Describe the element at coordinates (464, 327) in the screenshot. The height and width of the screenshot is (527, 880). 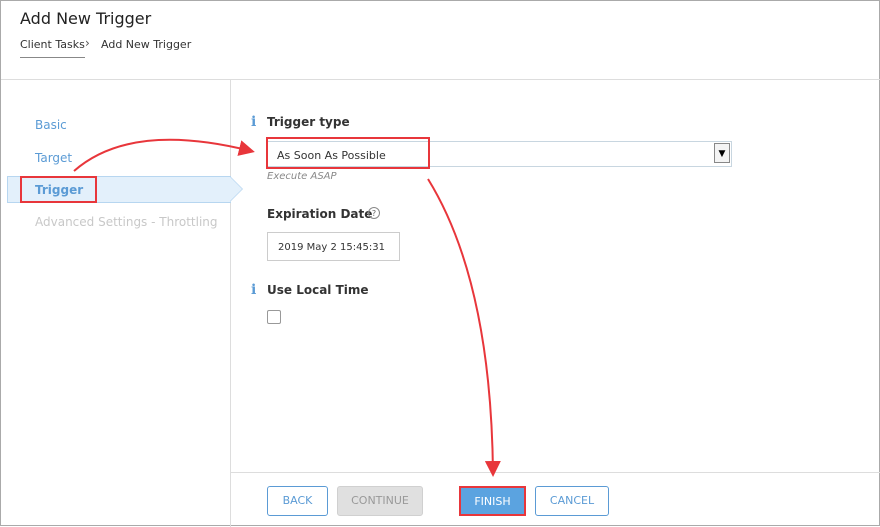
I see `arrow-to-finish` at that location.